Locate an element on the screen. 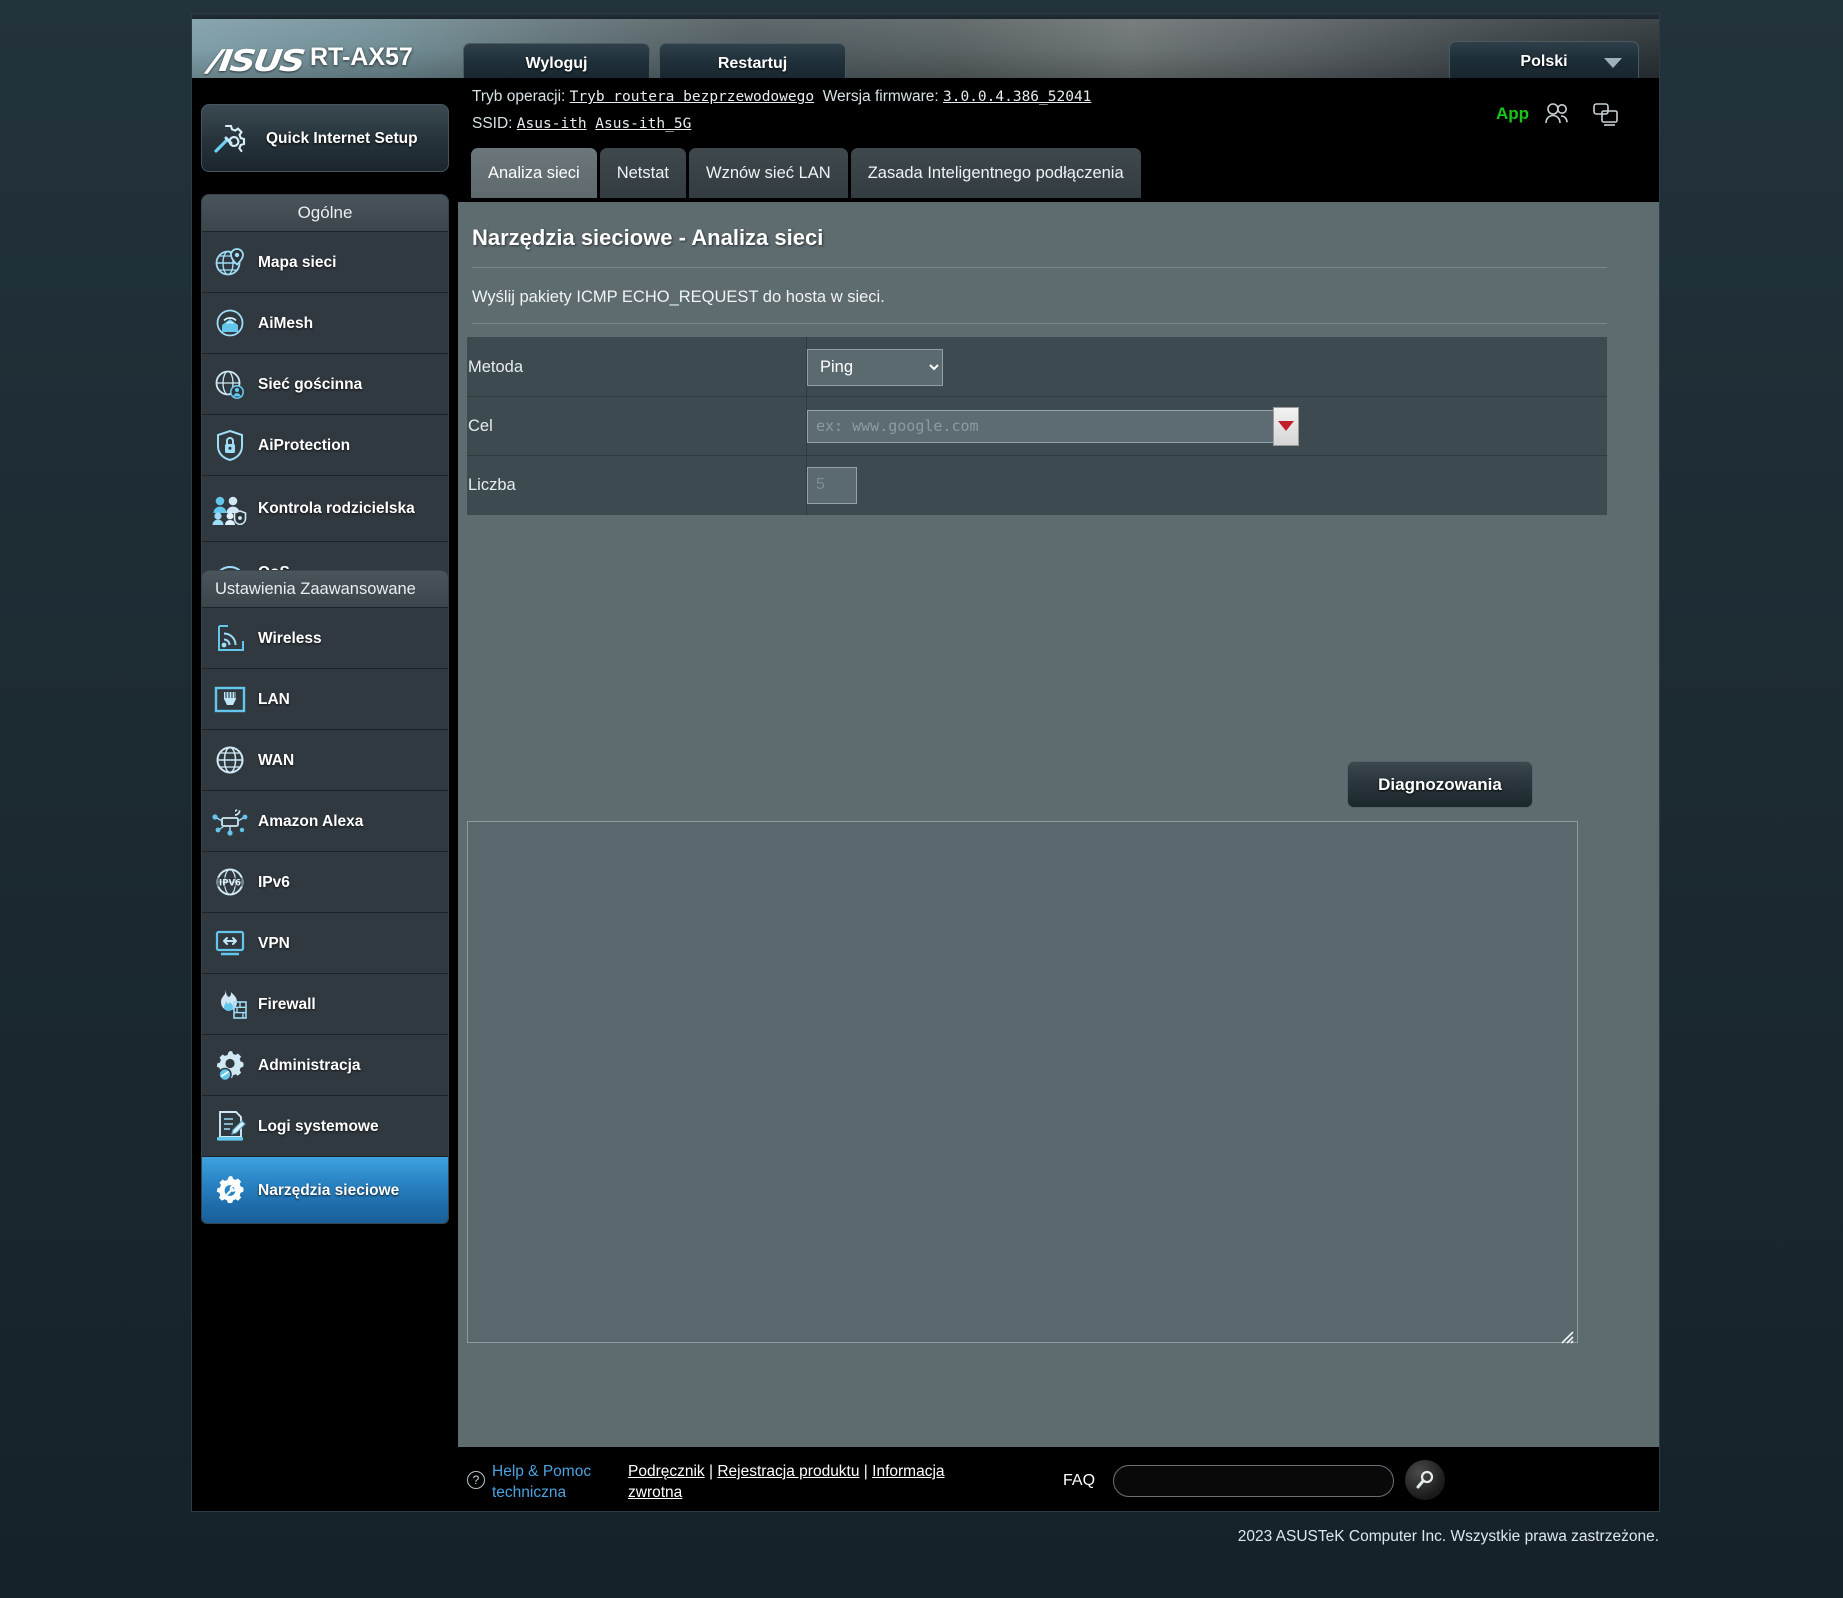 This screenshot has width=1843, height=1598. sidebar-item-vpn: VPN is located at coordinates (325, 943).